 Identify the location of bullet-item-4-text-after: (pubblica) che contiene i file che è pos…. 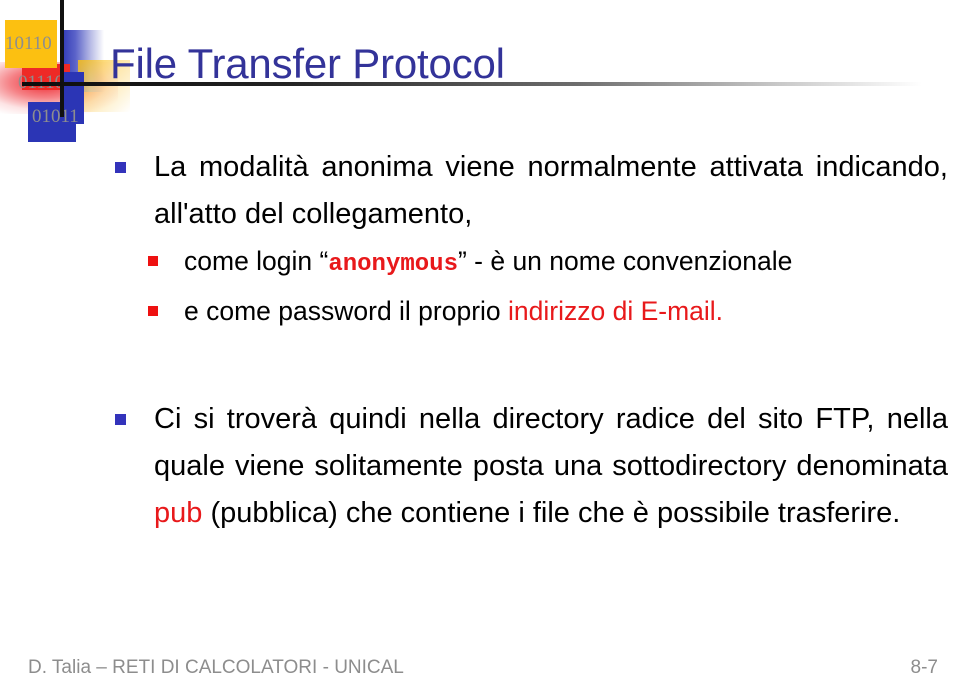
(551, 513).